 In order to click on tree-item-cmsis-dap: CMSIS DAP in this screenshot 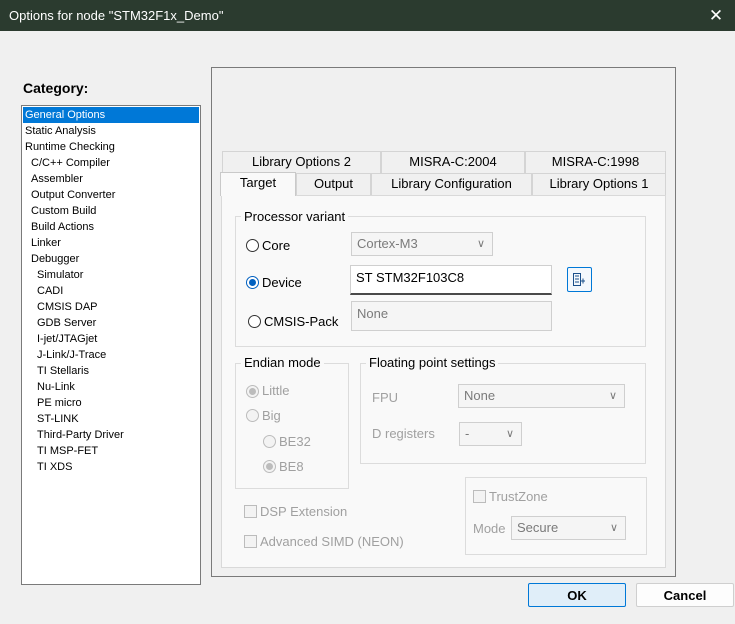, I will do `click(111, 307)`.